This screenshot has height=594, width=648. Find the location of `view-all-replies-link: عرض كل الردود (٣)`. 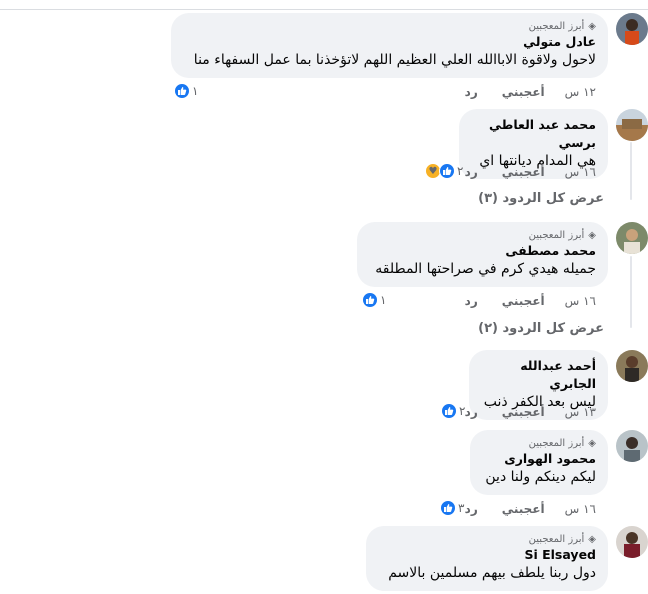

view-all-replies-link: عرض كل الردود (٣) is located at coordinates (541, 198).